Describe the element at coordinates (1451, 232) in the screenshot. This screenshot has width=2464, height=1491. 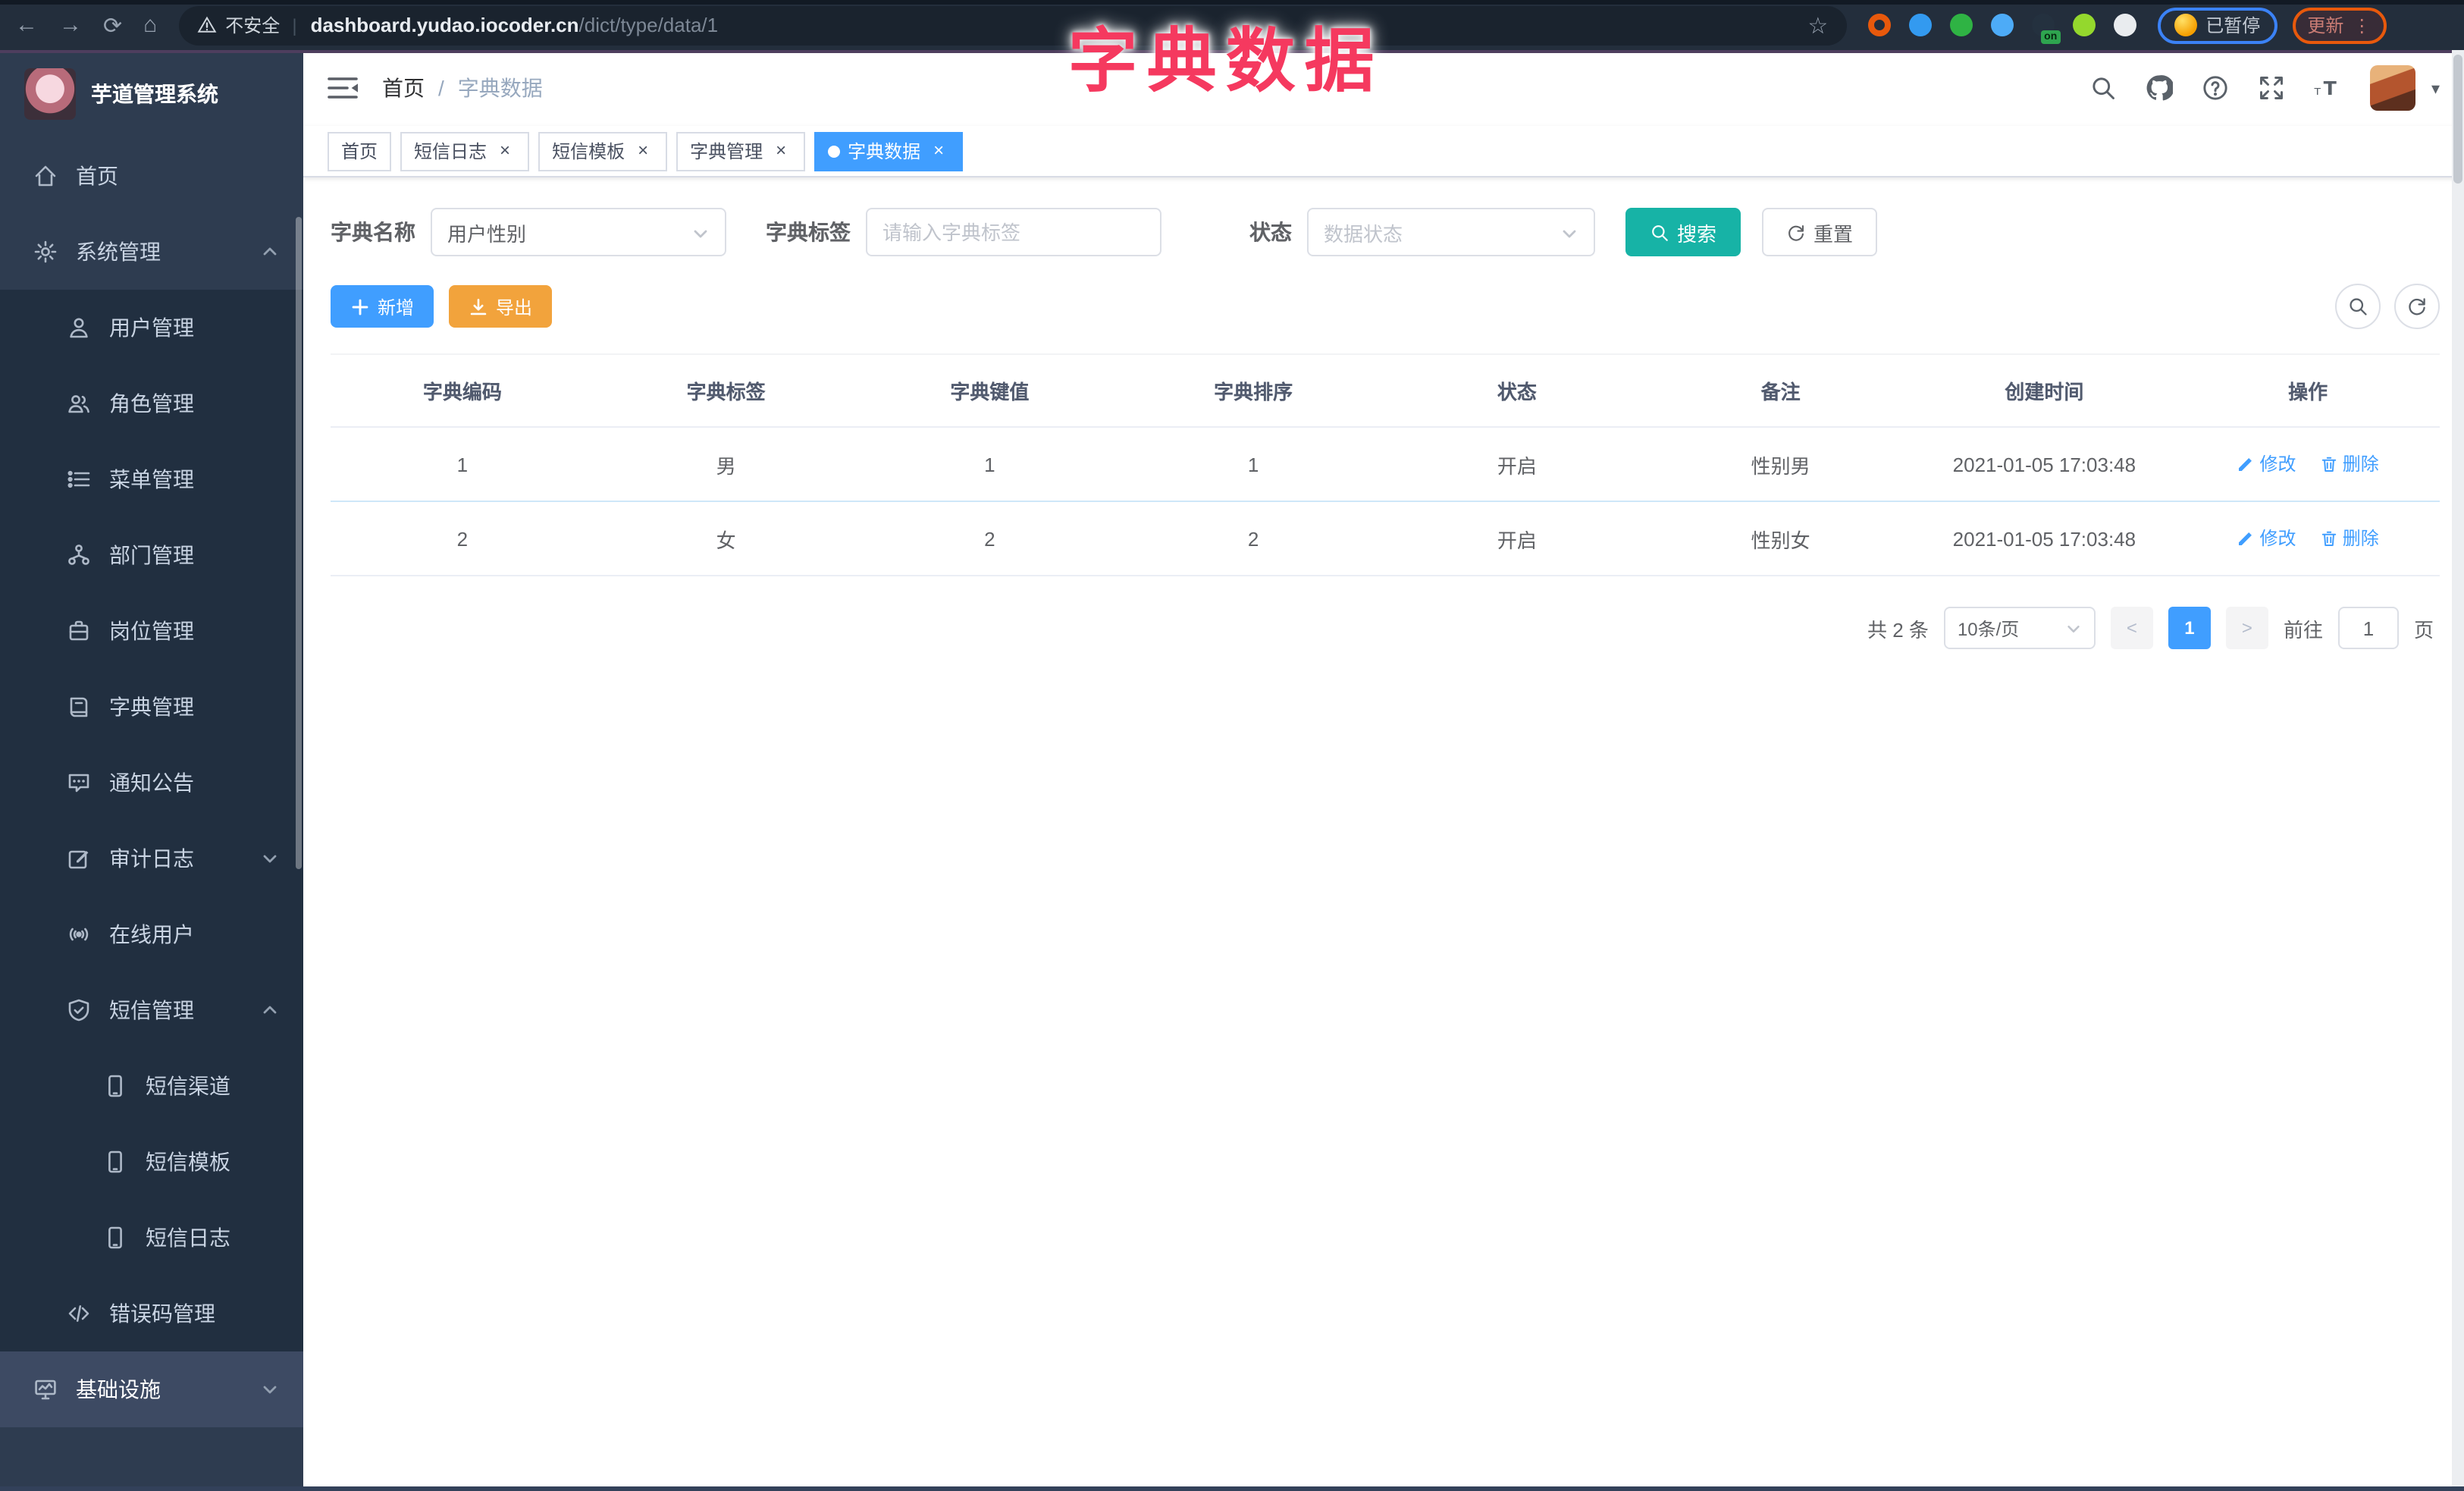
I see `status-select: 数据状态` at that location.